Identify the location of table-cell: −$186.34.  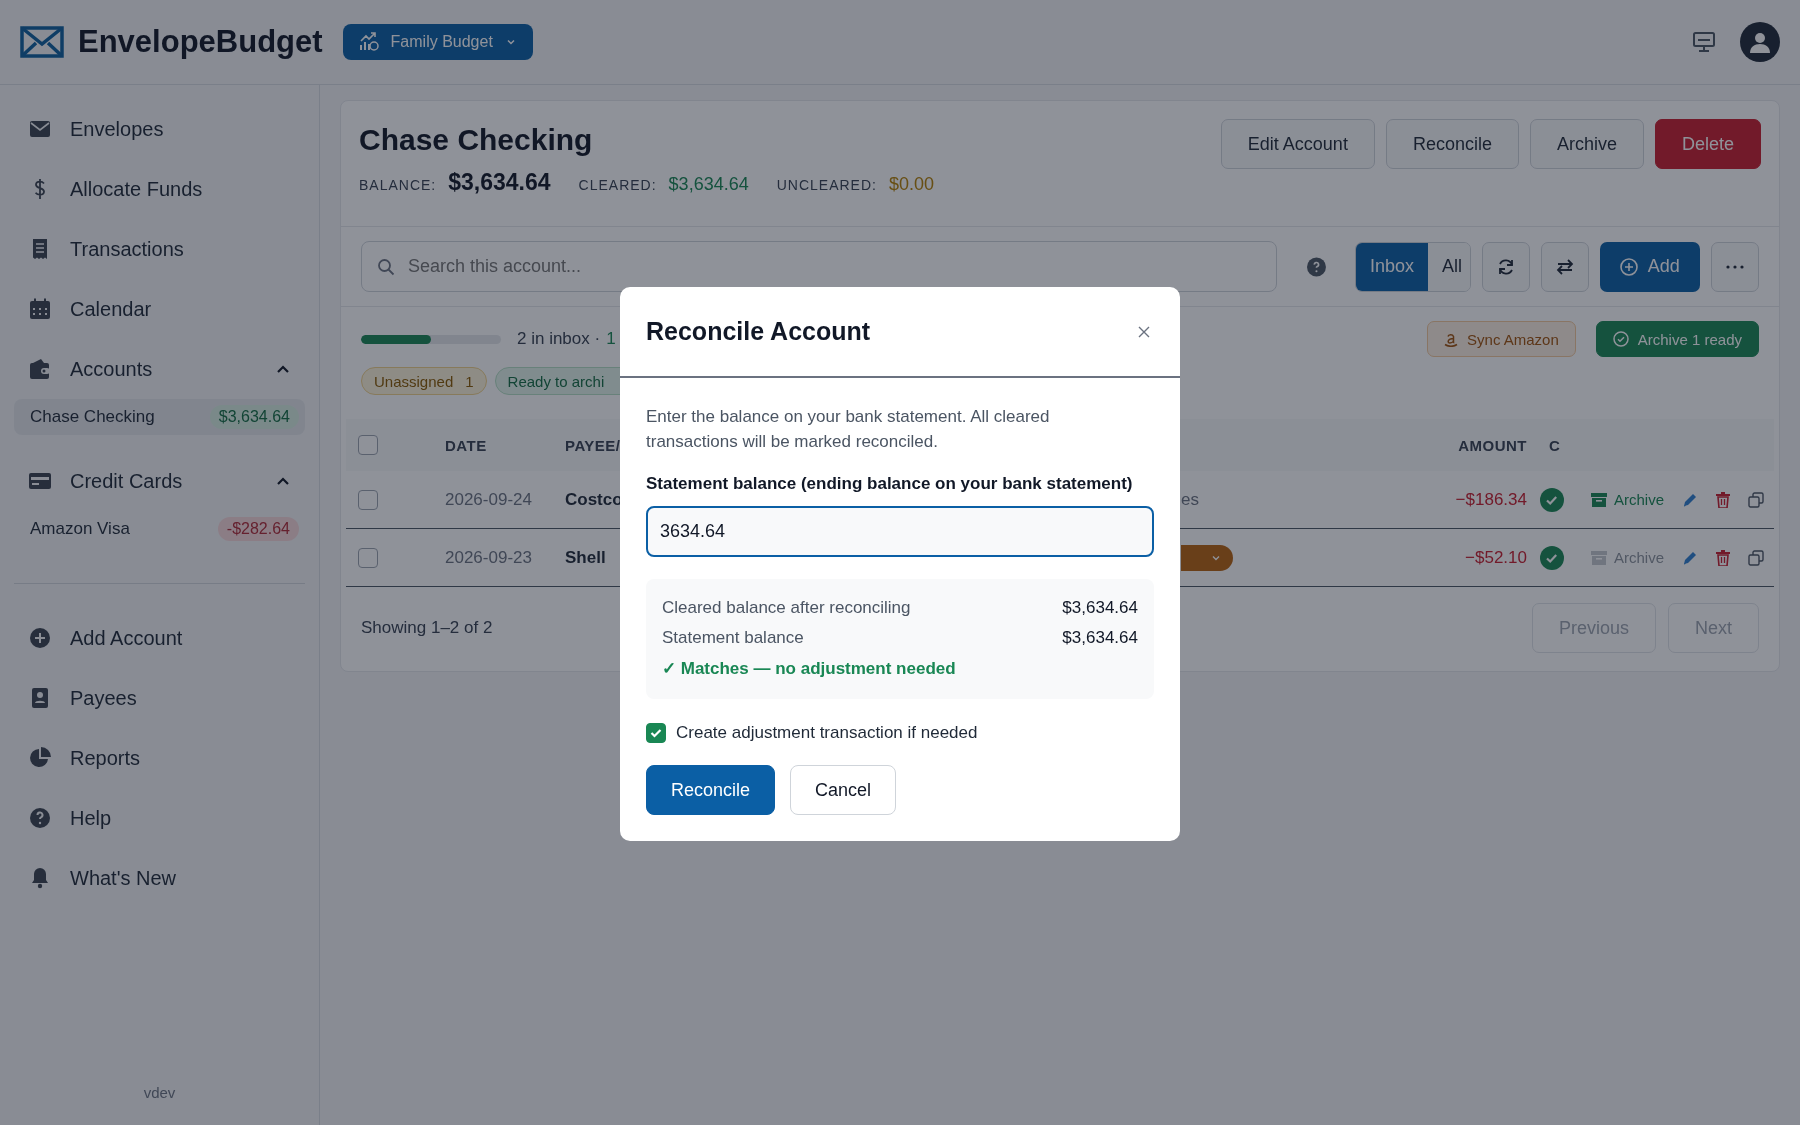
(1491, 499).